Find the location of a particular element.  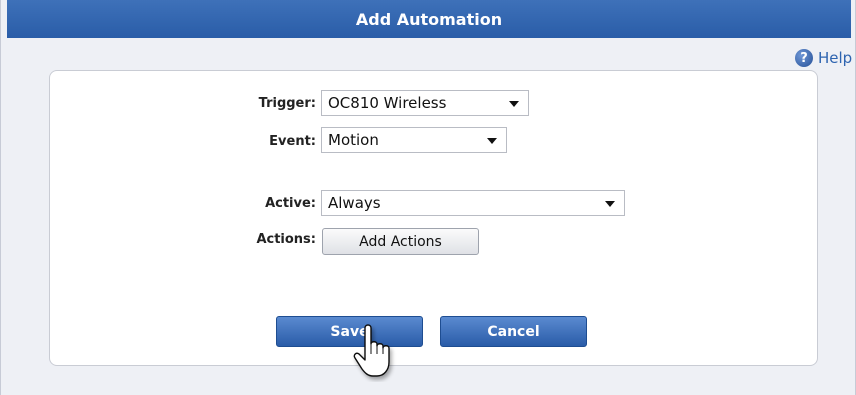

actions-label: Actions: is located at coordinates (286, 239).